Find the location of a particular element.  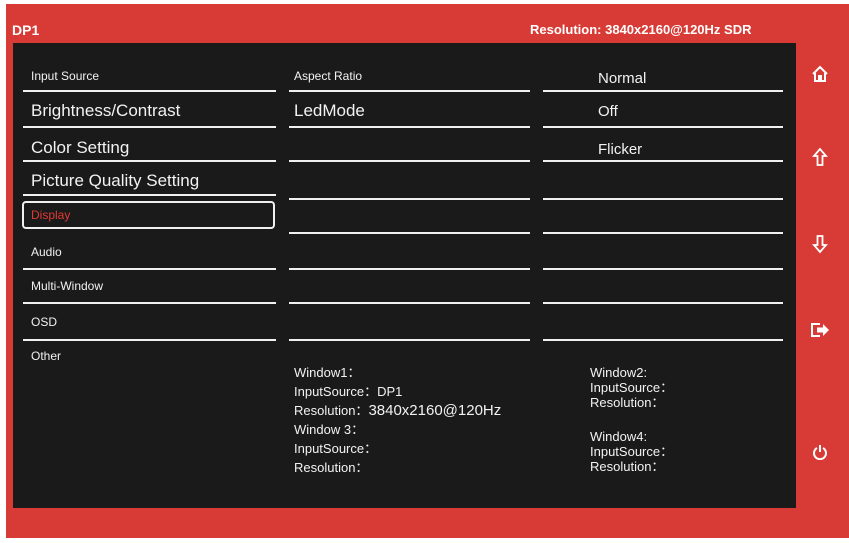

menu-audio: Audio is located at coordinates (46, 252).